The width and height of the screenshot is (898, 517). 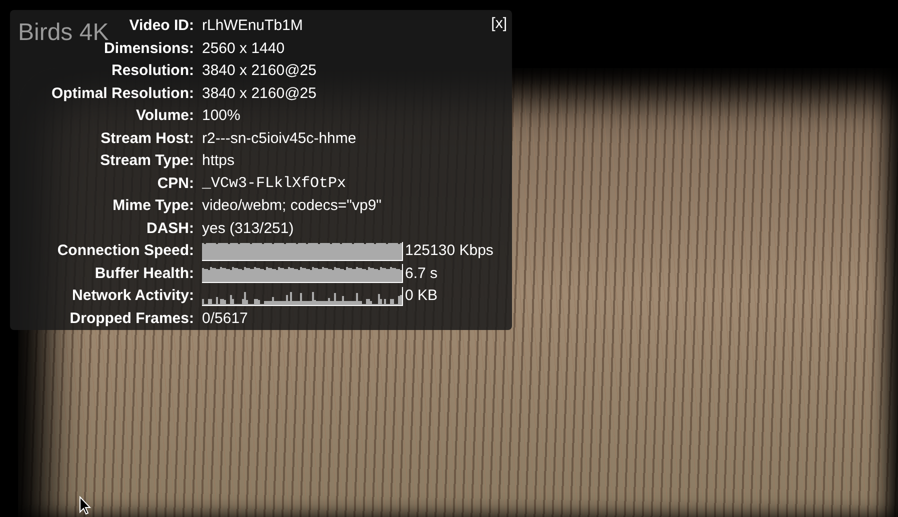 What do you see at coordinates (449, 251) in the screenshot?
I see `stat-value: 125130 Kbps` at bounding box center [449, 251].